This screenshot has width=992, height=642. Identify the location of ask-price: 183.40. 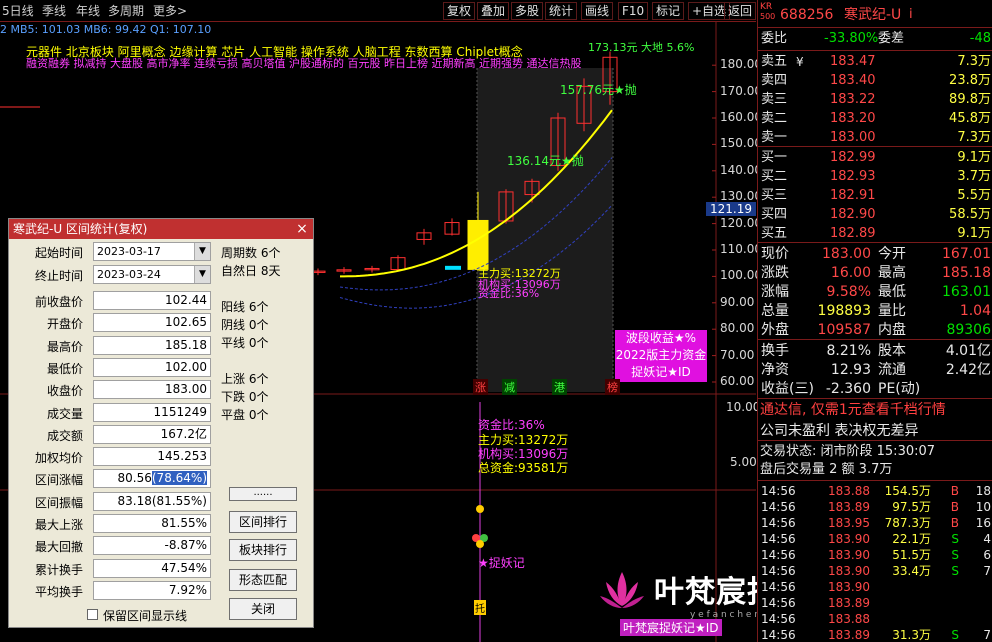
(853, 81).